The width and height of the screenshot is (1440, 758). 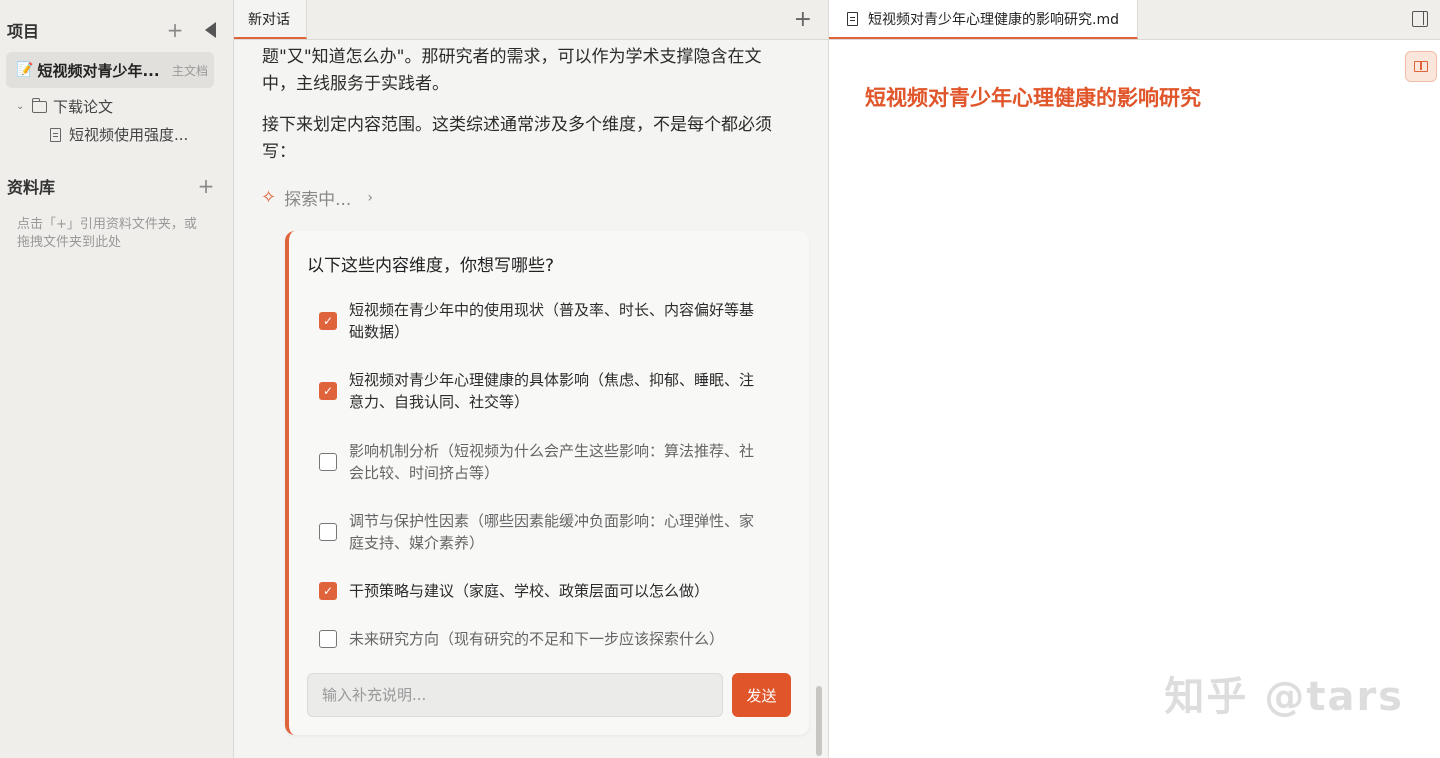 What do you see at coordinates (993, 19) in the screenshot?
I see `doc-tab-label: 短视频对青少年心理健康的影响研究.md` at bounding box center [993, 19].